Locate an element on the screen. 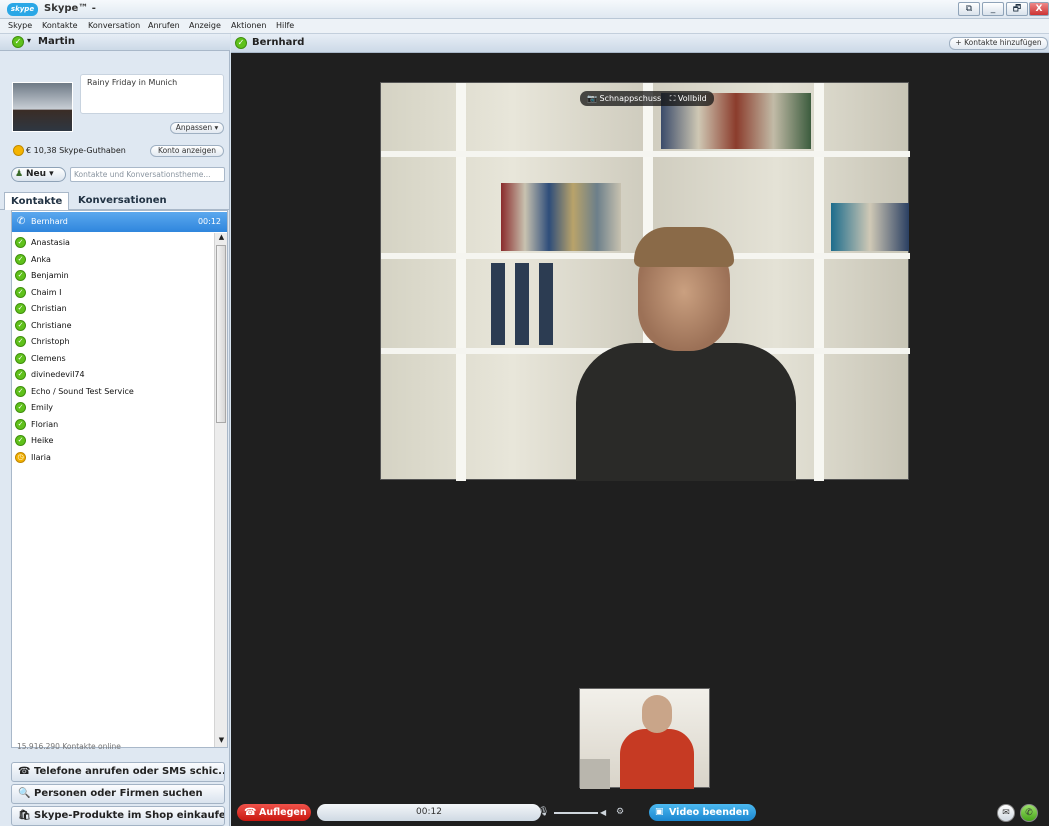 This screenshot has width=1049, height=826. person-hair is located at coordinates (684, 247).